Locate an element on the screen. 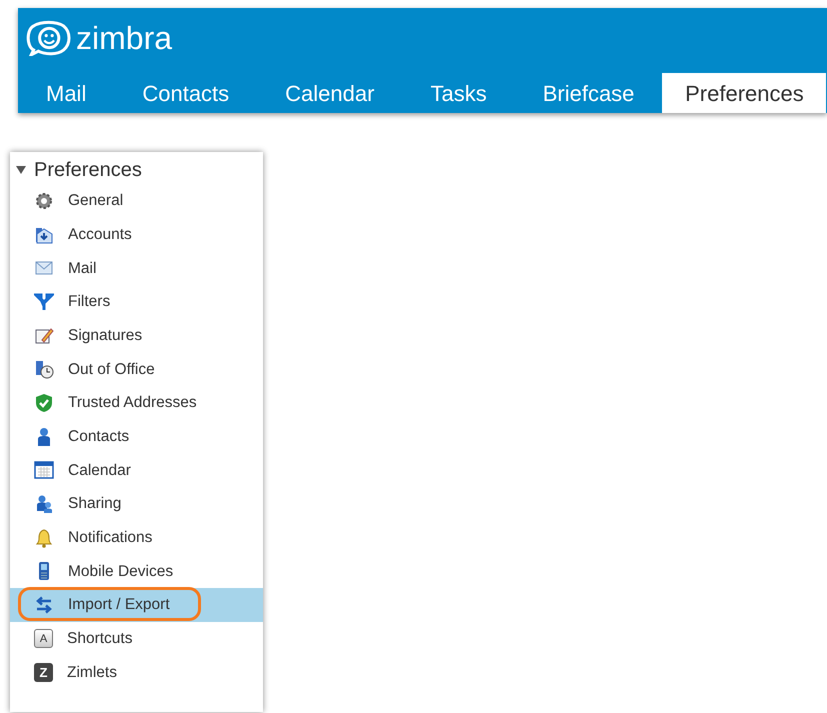 The image size is (827, 713). sidebar-item: General is located at coordinates (136, 201).